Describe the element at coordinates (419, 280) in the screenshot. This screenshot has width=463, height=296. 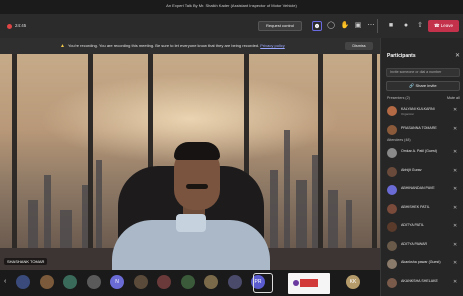
I see `participant-name: AKANKSHA SHELAKE` at that location.